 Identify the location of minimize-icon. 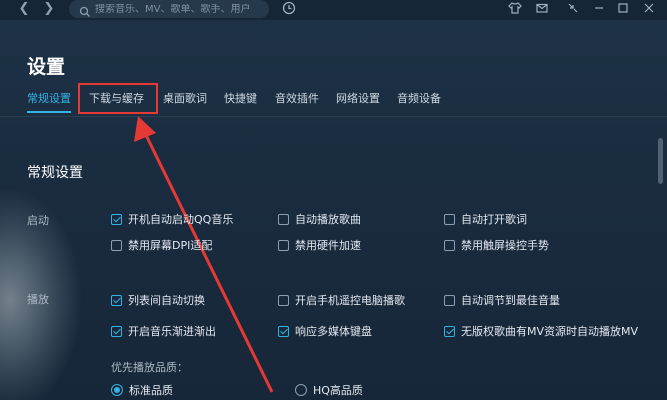
(599, 9).